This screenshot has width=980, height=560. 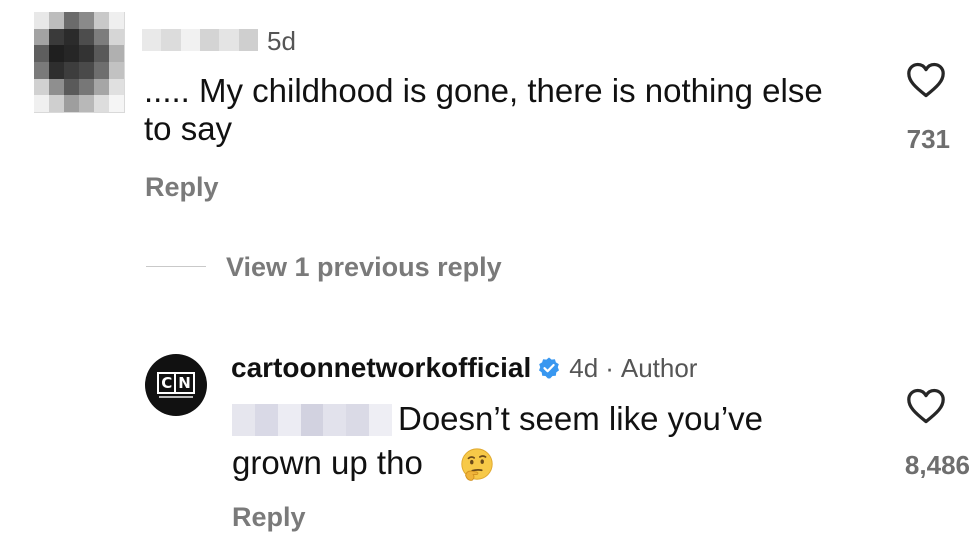 What do you see at coordinates (327, 462) in the screenshot?
I see `comment-text-line-2: grown up tho` at bounding box center [327, 462].